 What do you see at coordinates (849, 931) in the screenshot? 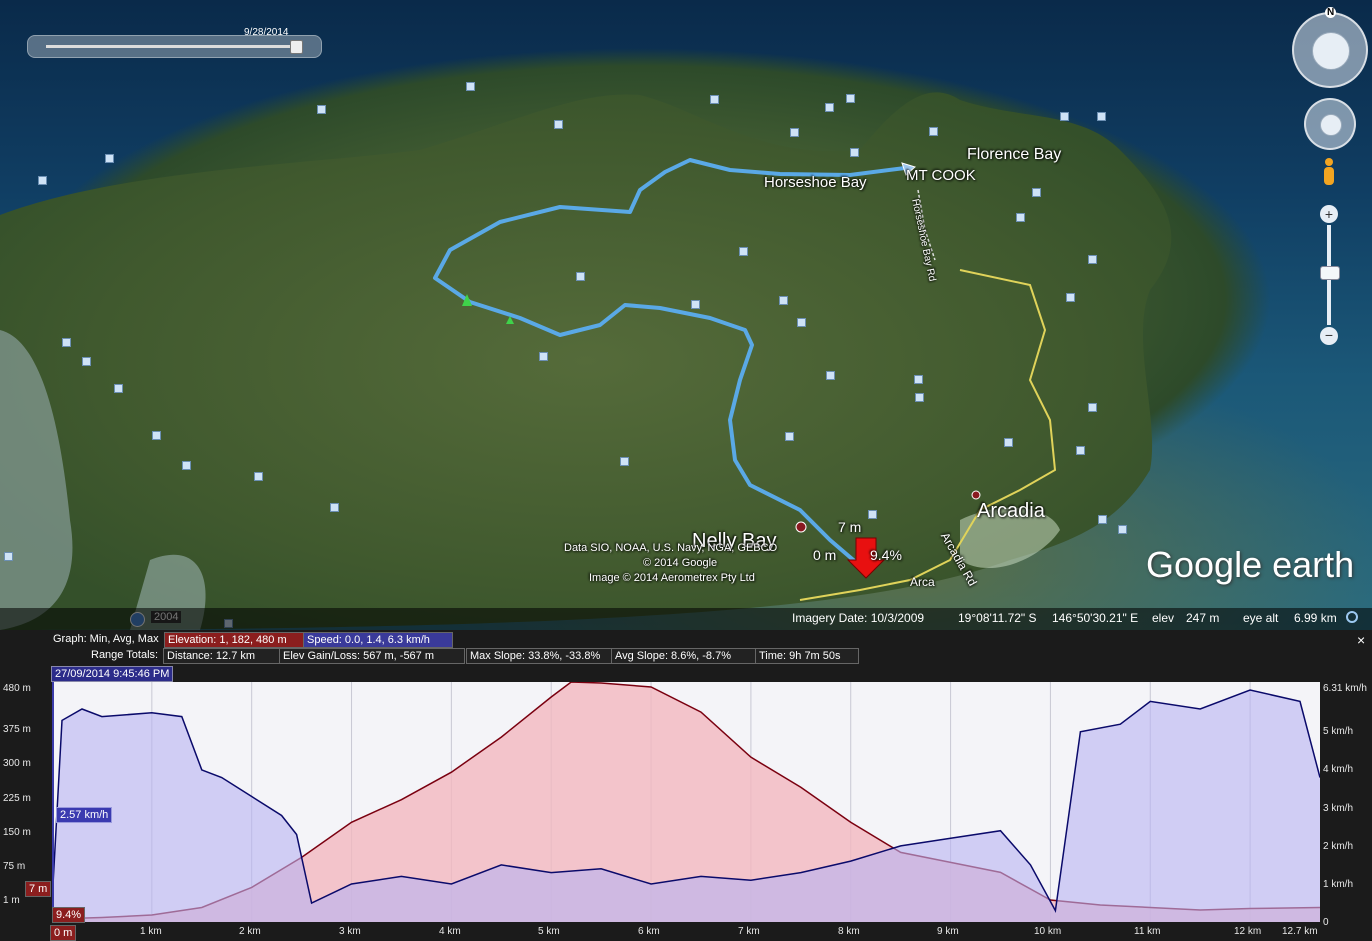
I see `x-tick: 8 km` at bounding box center [849, 931].